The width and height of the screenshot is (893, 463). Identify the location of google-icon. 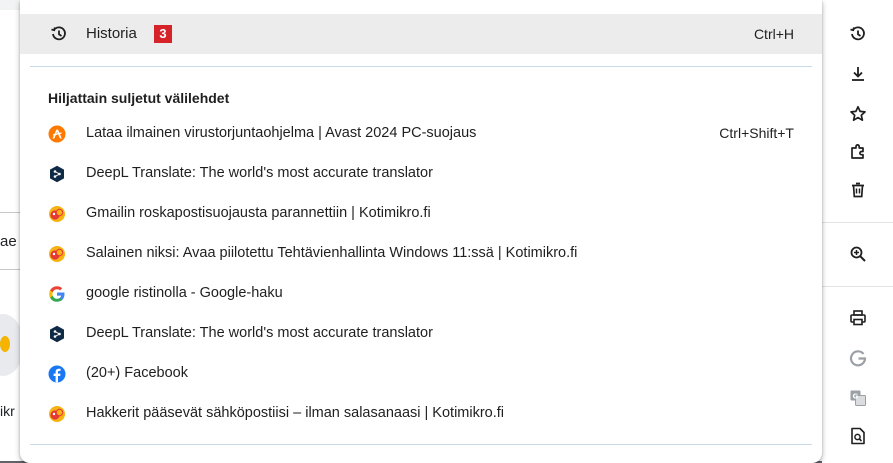
(57, 294).